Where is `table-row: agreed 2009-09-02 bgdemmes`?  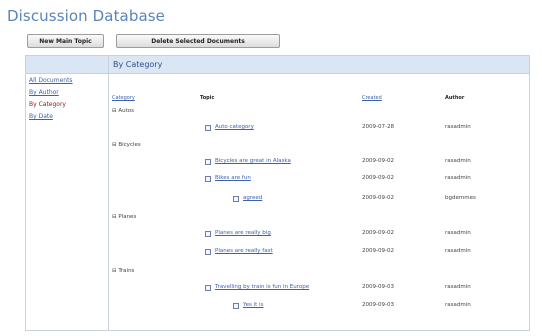 table-row: agreed 2009-09-02 bgdemmes is located at coordinates (319, 199).